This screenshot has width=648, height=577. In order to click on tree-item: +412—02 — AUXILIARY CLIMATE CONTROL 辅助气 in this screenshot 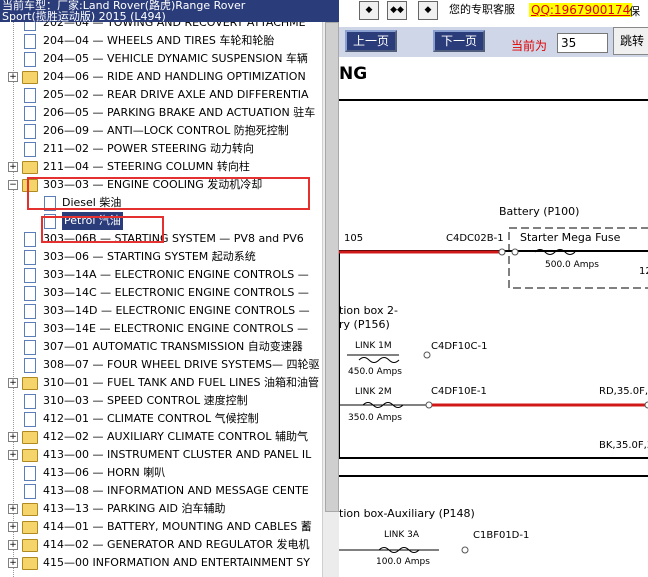, I will do `click(161, 437)`.